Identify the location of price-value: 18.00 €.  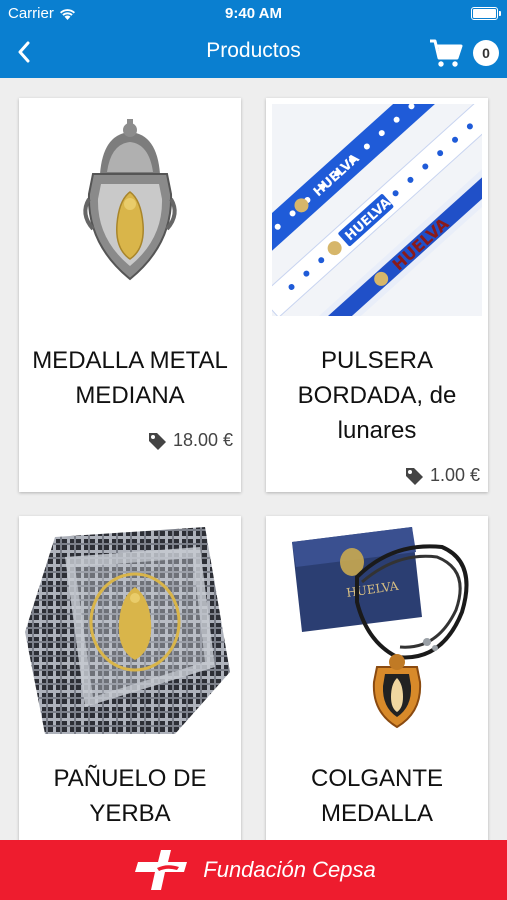
(202, 440).